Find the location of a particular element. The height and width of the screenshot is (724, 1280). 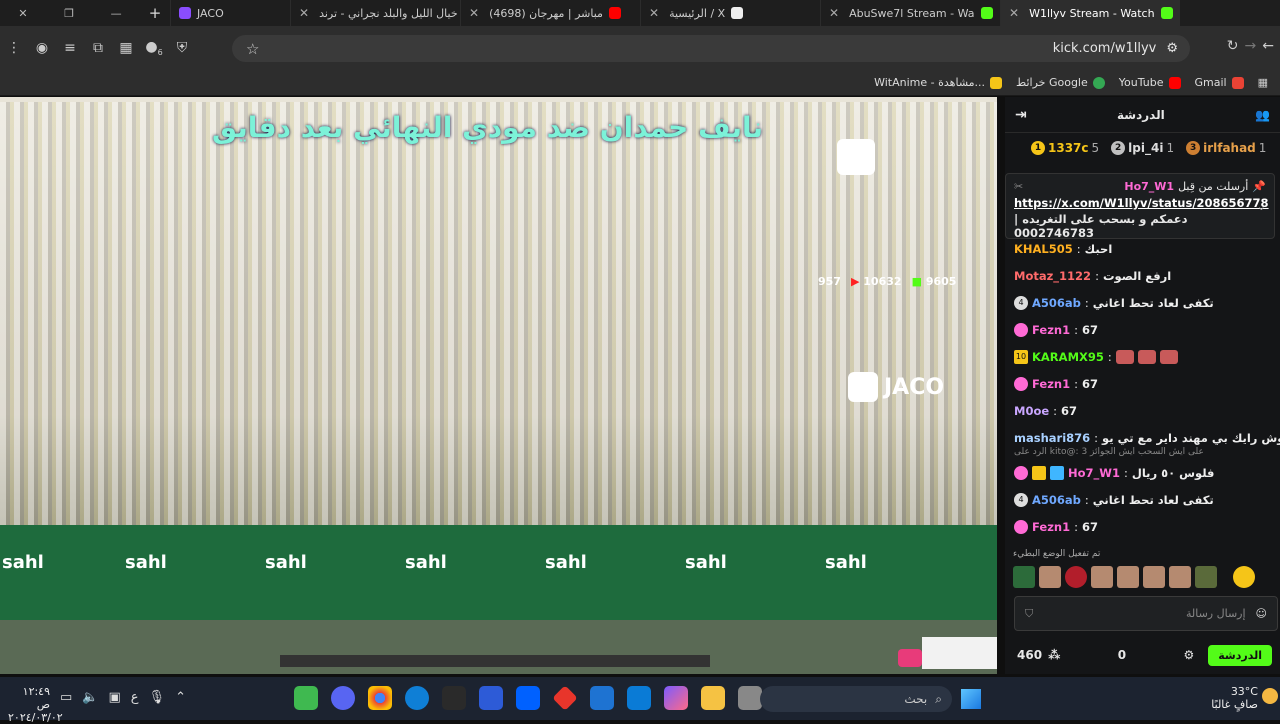

site-settings-icon: ⚙ is located at coordinates (1172, 48).